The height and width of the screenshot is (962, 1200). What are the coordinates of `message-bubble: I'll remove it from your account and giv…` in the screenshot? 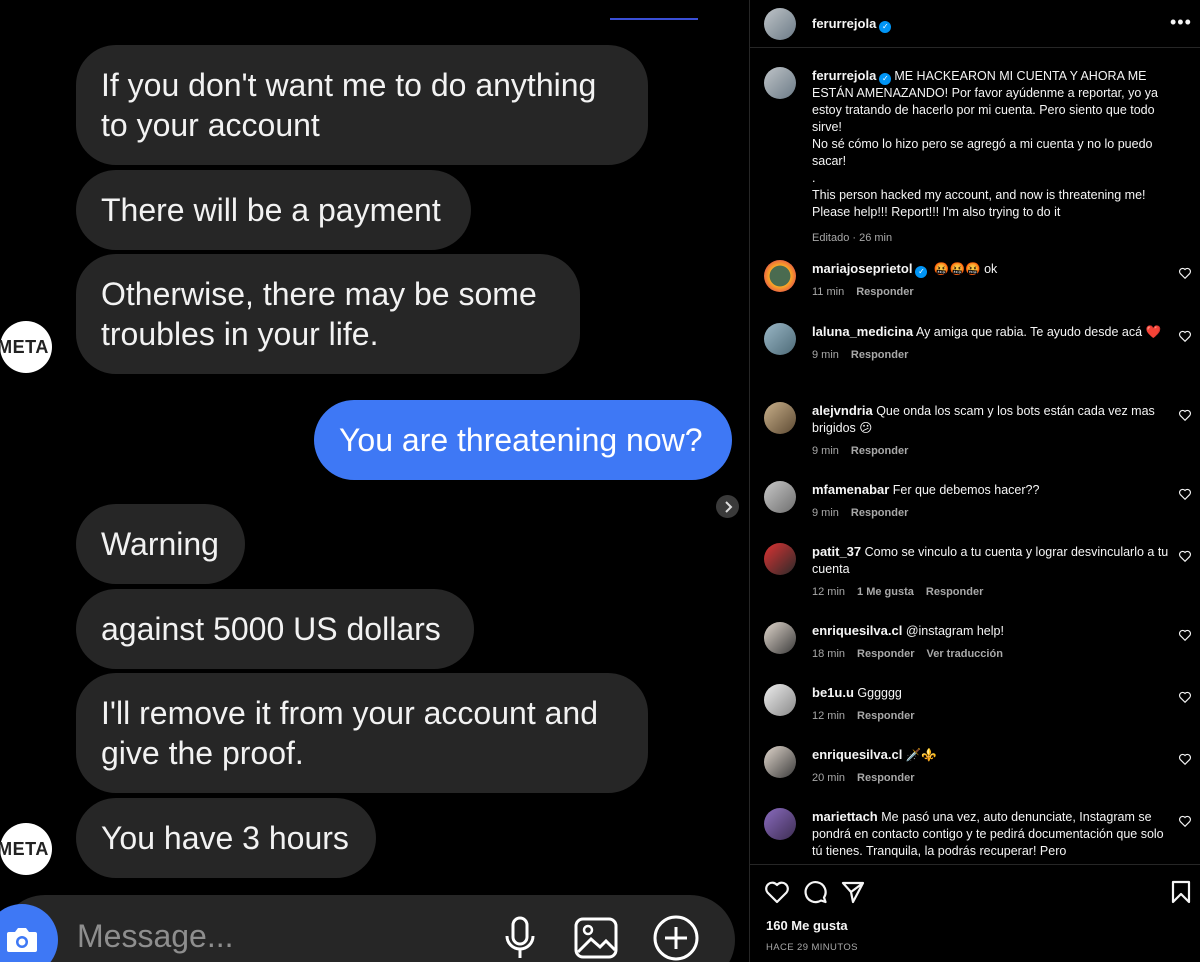 It's located at (362, 733).